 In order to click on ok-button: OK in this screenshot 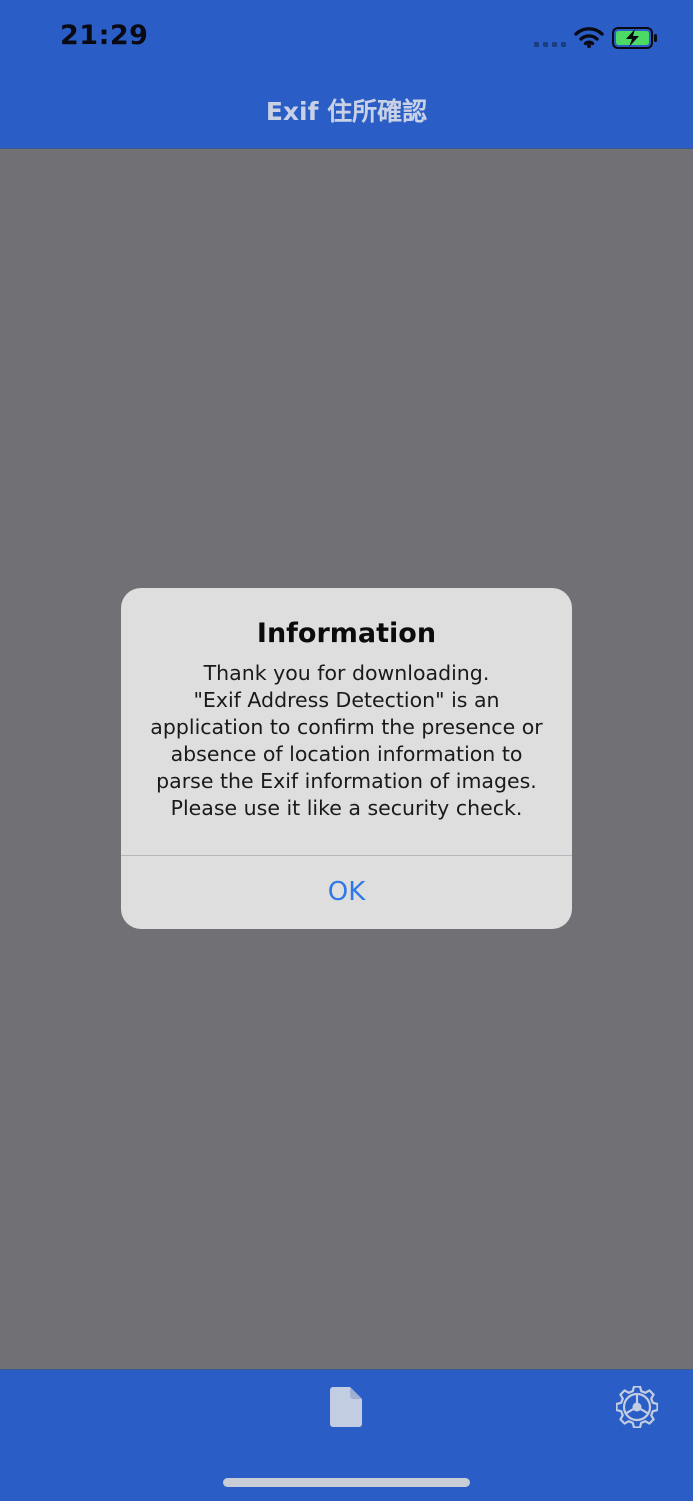, I will do `click(346, 892)`.